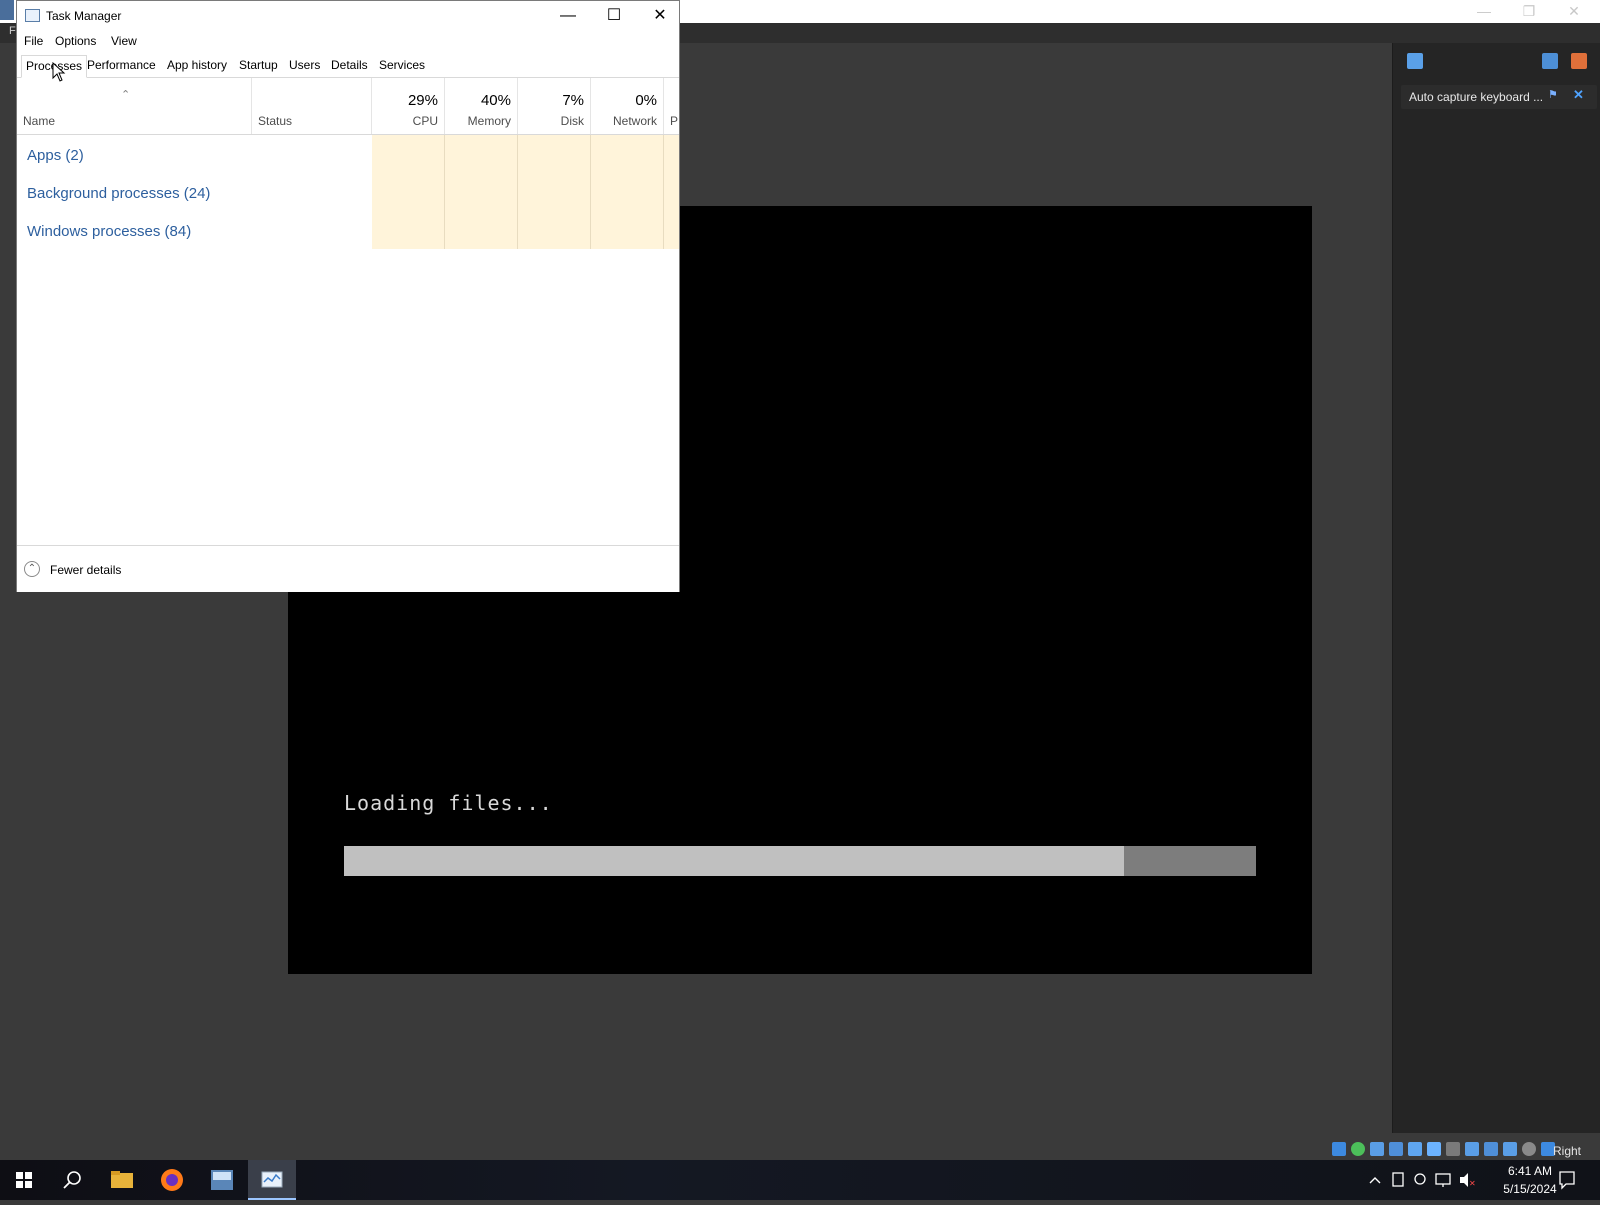 The height and width of the screenshot is (1205, 1600). What do you see at coordinates (134, 106) in the screenshot?
I see `column-name: ⌃ Name` at bounding box center [134, 106].